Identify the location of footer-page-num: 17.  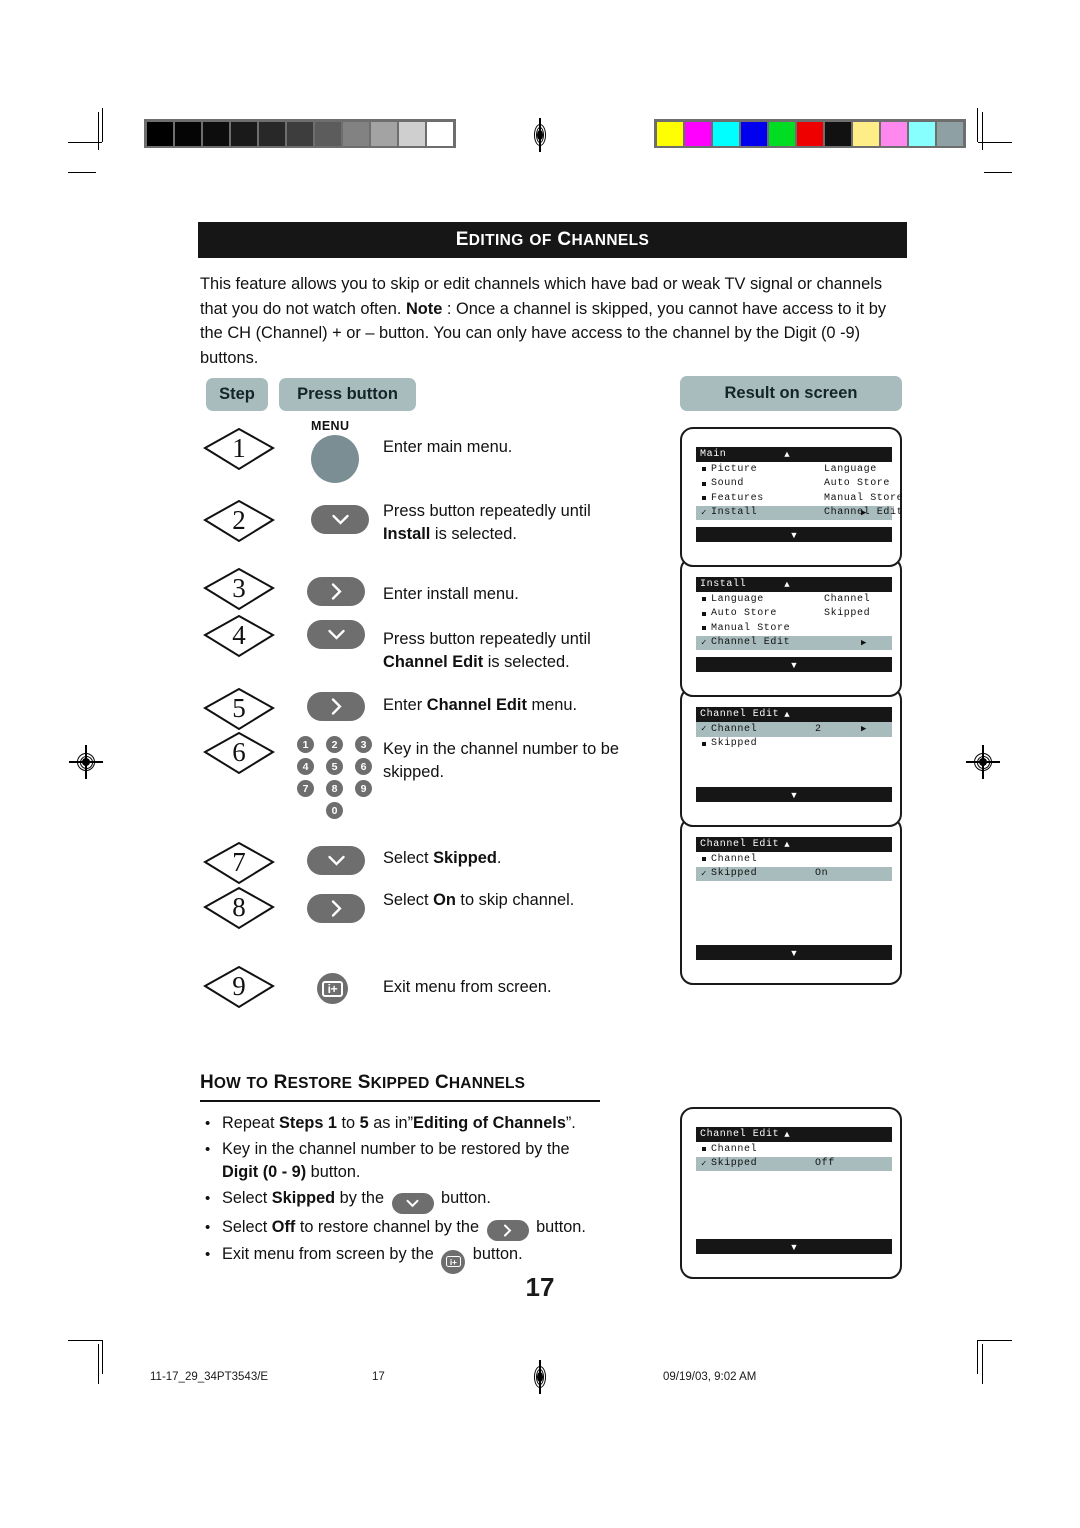
(378, 1377).